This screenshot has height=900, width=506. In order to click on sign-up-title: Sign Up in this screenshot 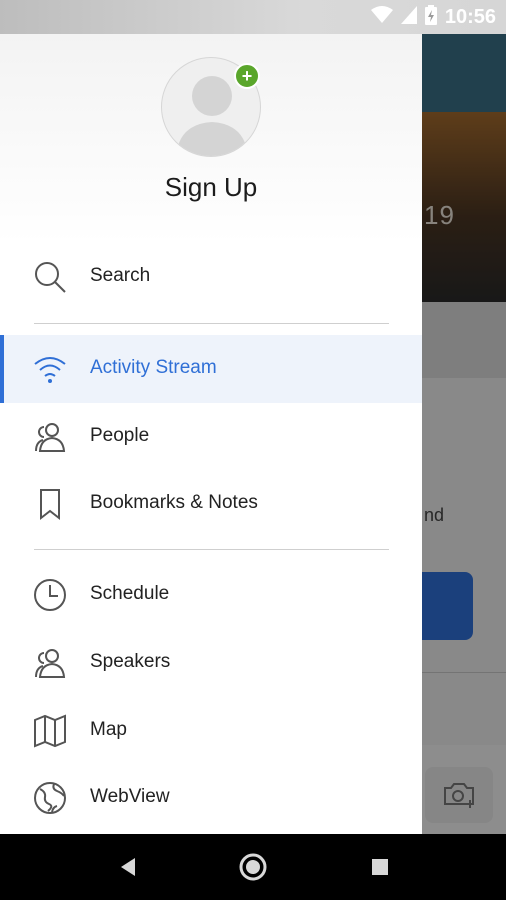, I will do `click(211, 187)`.